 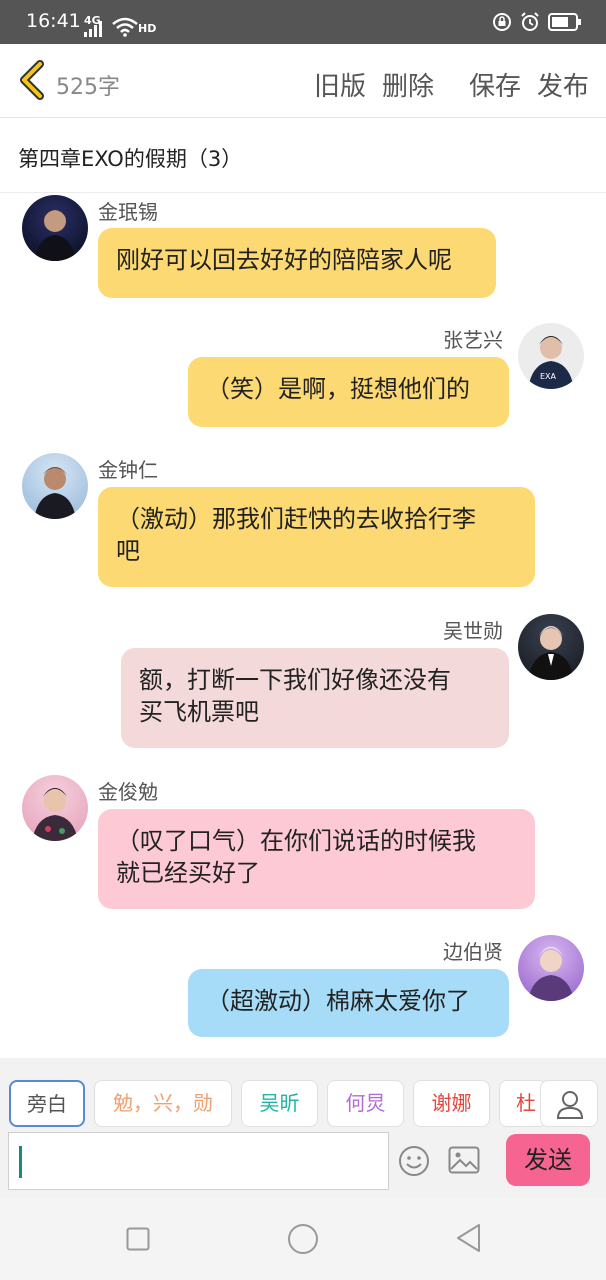 What do you see at coordinates (338, 1001) in the screenshot?
I see `message-text: （超激动）棉麻太爱你了` at bounding box center [338, 1001].